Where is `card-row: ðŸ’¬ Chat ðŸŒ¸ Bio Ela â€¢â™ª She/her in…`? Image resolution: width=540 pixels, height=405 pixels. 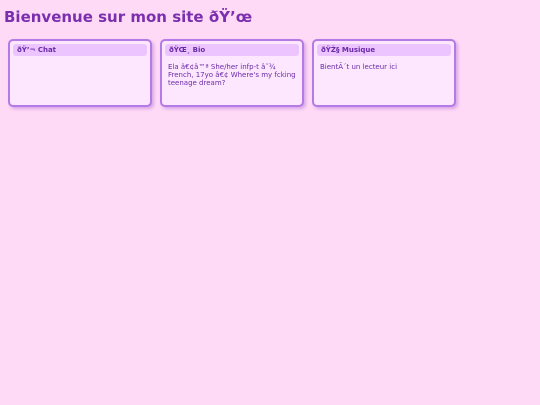
card-row: ðŸ’¬ Chat ðŸŒ¸ Bio Ela â€¢â™ª She/her in… is located at coordinates (232, 73).